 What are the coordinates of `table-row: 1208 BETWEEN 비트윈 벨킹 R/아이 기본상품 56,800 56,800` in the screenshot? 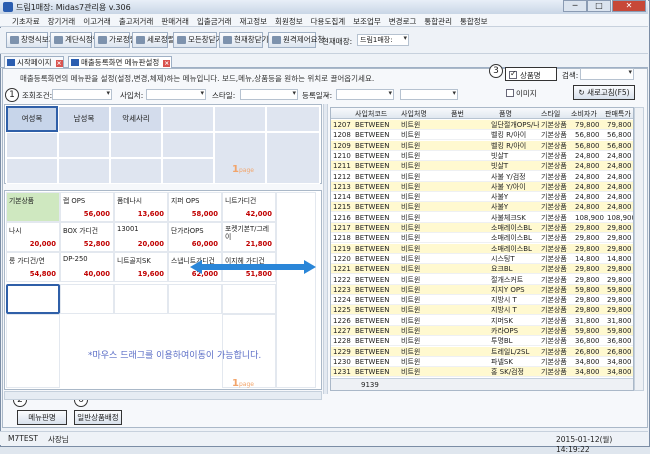 It's located at (482, 135).